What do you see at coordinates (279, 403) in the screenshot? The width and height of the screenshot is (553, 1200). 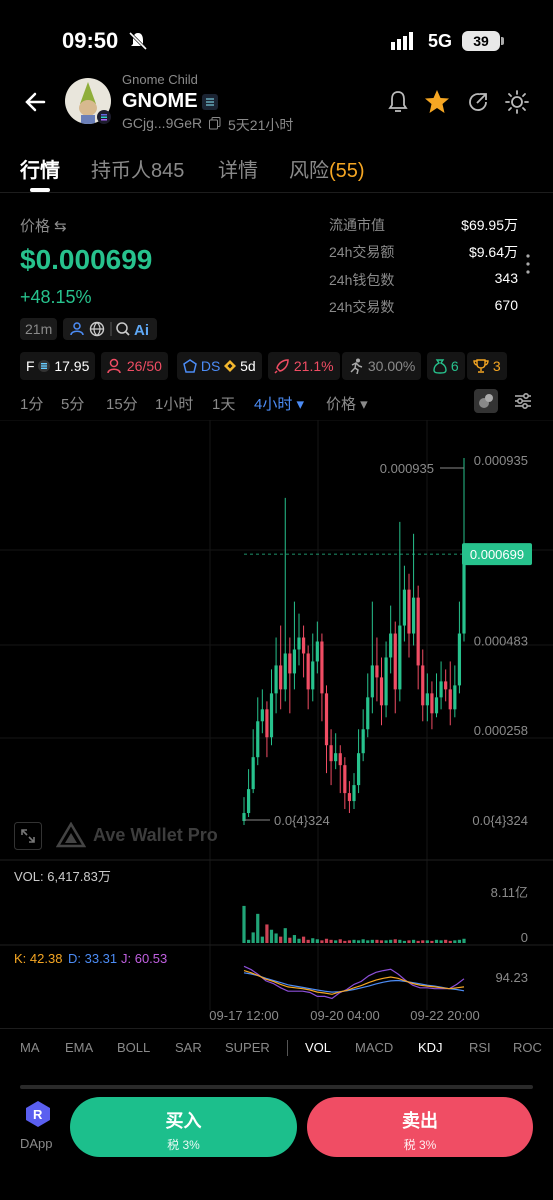 I see `timeframe-4h: 4小时 ▾` at bounding box center [279, 403].